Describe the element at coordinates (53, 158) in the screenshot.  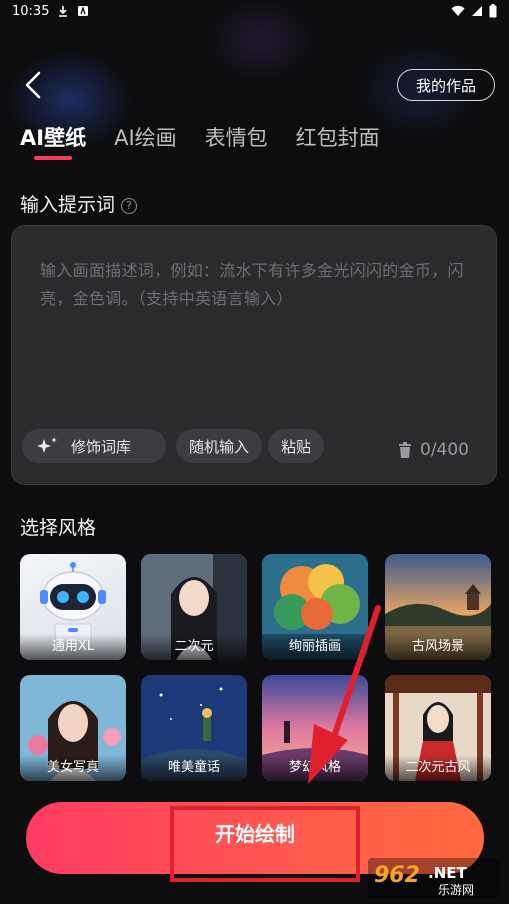
I see `tab-active-indicator` at that location.